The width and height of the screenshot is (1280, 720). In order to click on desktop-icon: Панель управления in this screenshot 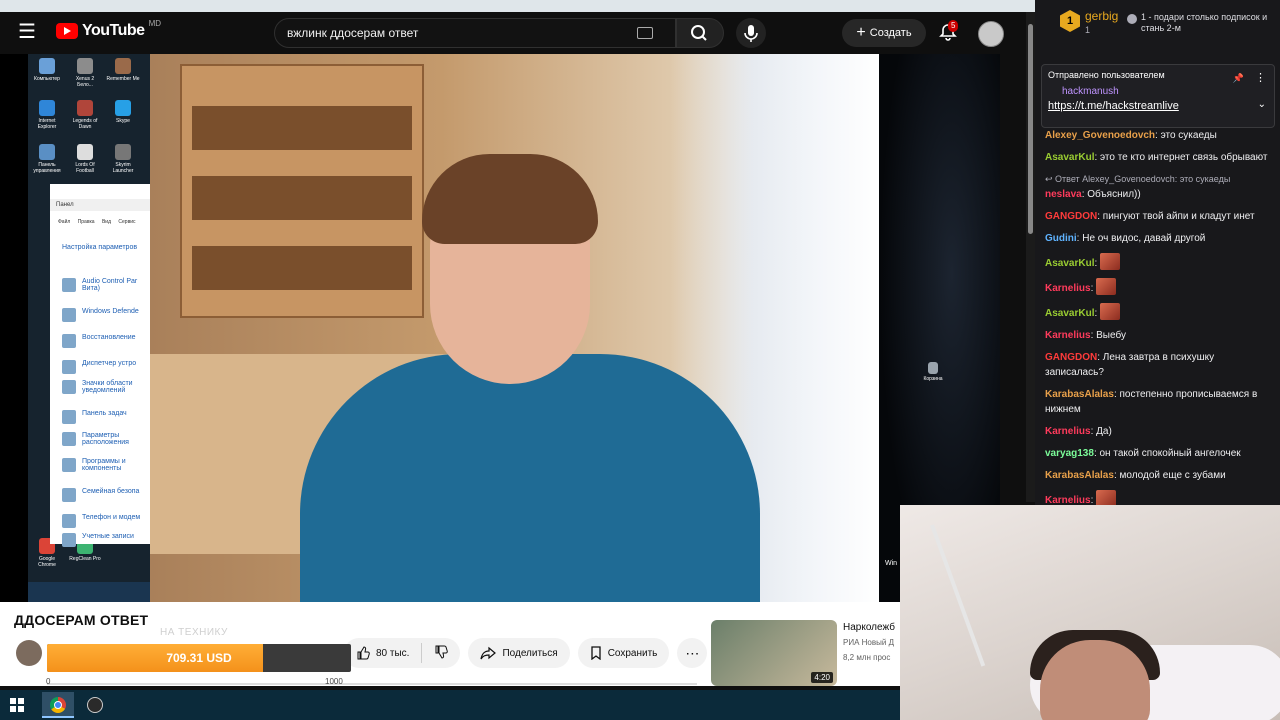, I will do `click(47, 159)`.